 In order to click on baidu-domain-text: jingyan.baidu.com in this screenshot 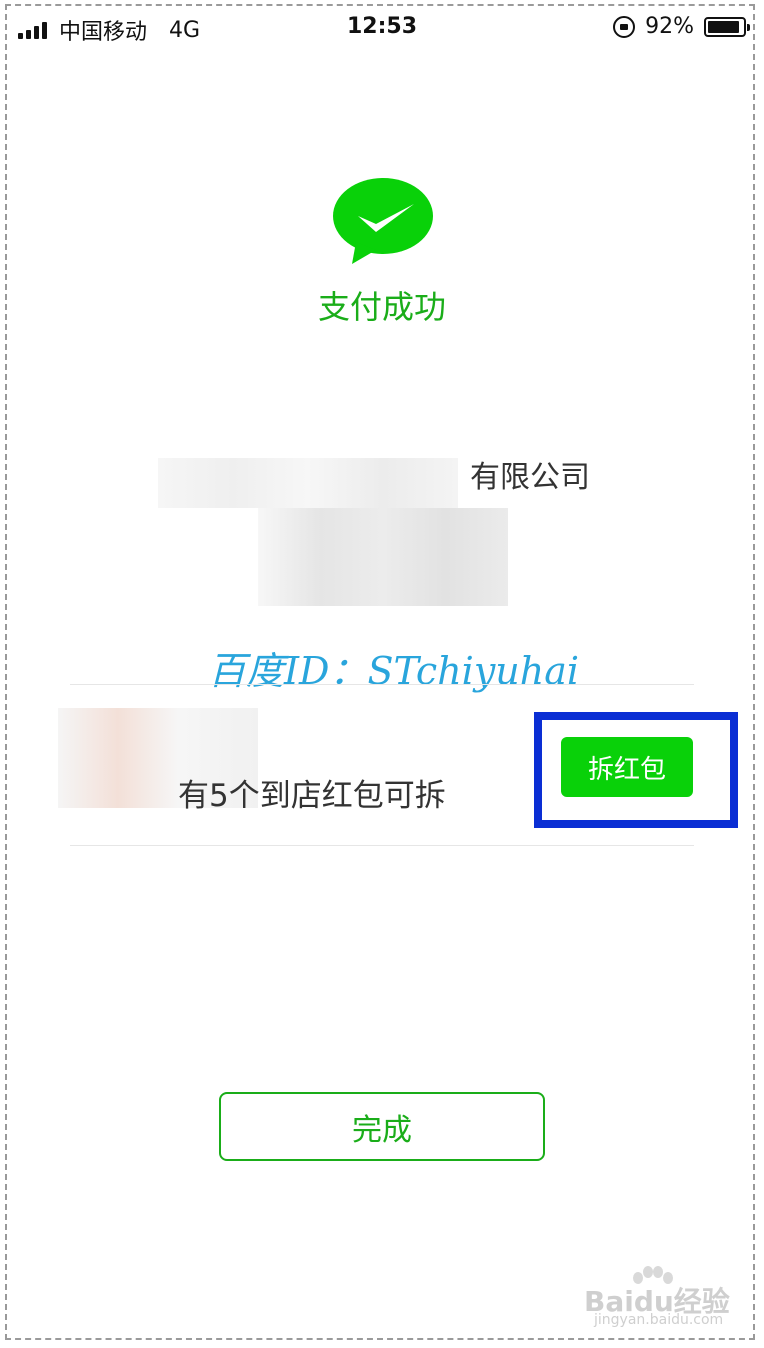, I will do `click(659, 1320)`.